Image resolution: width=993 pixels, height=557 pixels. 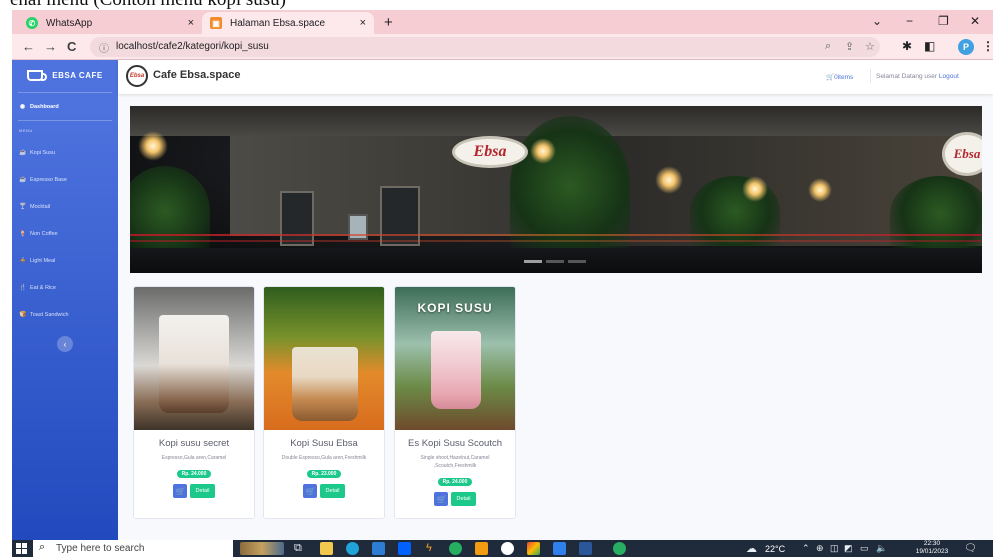 What do you see at coordinates (559, 548) in the screenshot?
I see `vscode-icon` at bounding box center [559, 548].